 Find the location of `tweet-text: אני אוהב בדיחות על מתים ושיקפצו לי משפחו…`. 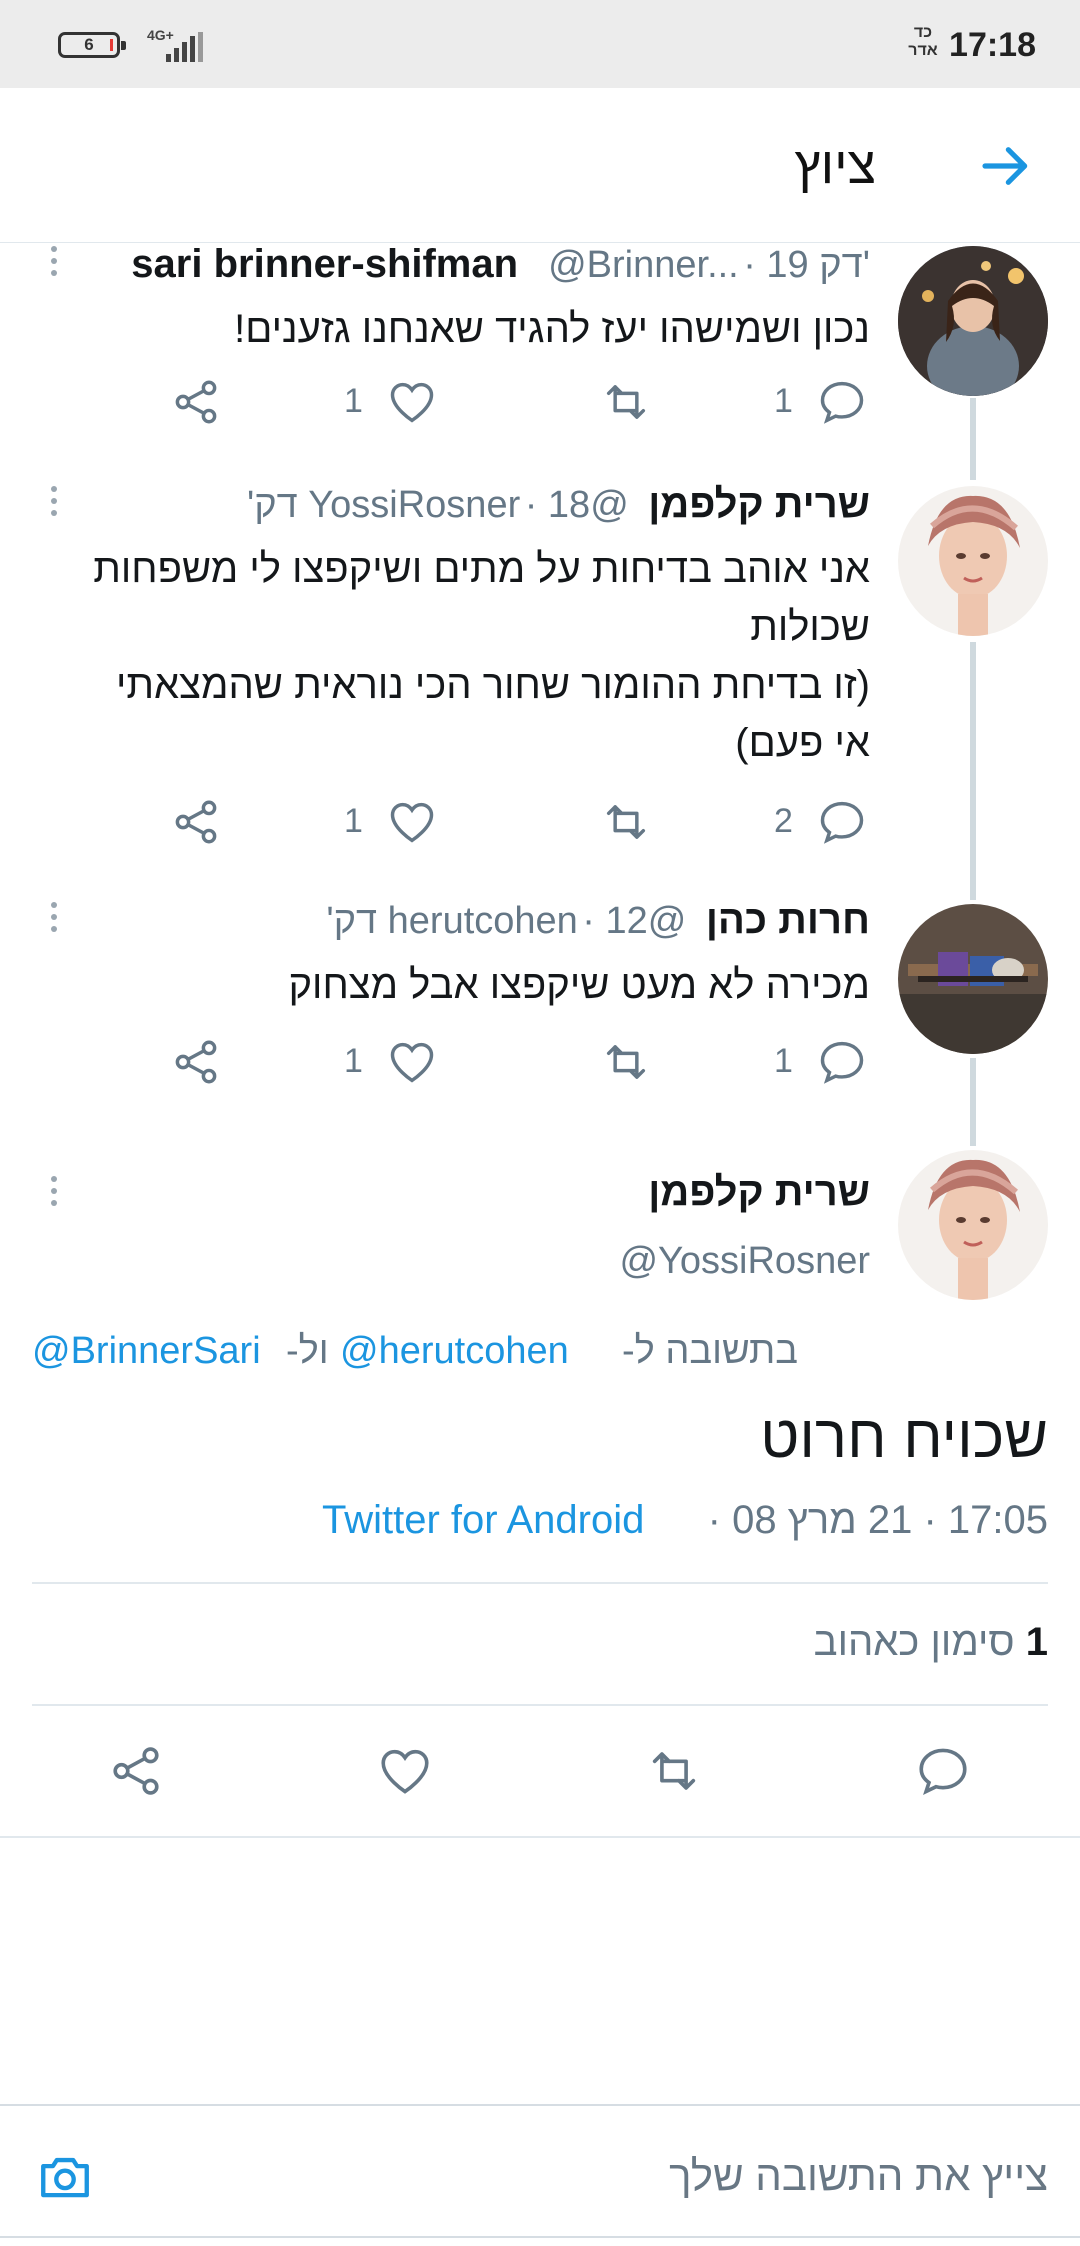

tweet-text: אני אוהב בדיחות על מתים ושיקפצו לי משפחו… is located at coordinates (481, 656).